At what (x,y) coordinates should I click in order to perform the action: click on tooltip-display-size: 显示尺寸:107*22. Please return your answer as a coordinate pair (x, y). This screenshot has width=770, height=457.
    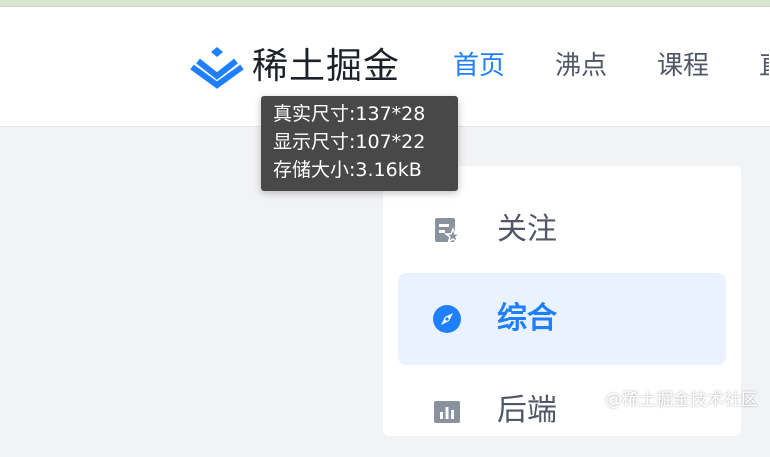
    Looking at the image, I should click on (349, 142).